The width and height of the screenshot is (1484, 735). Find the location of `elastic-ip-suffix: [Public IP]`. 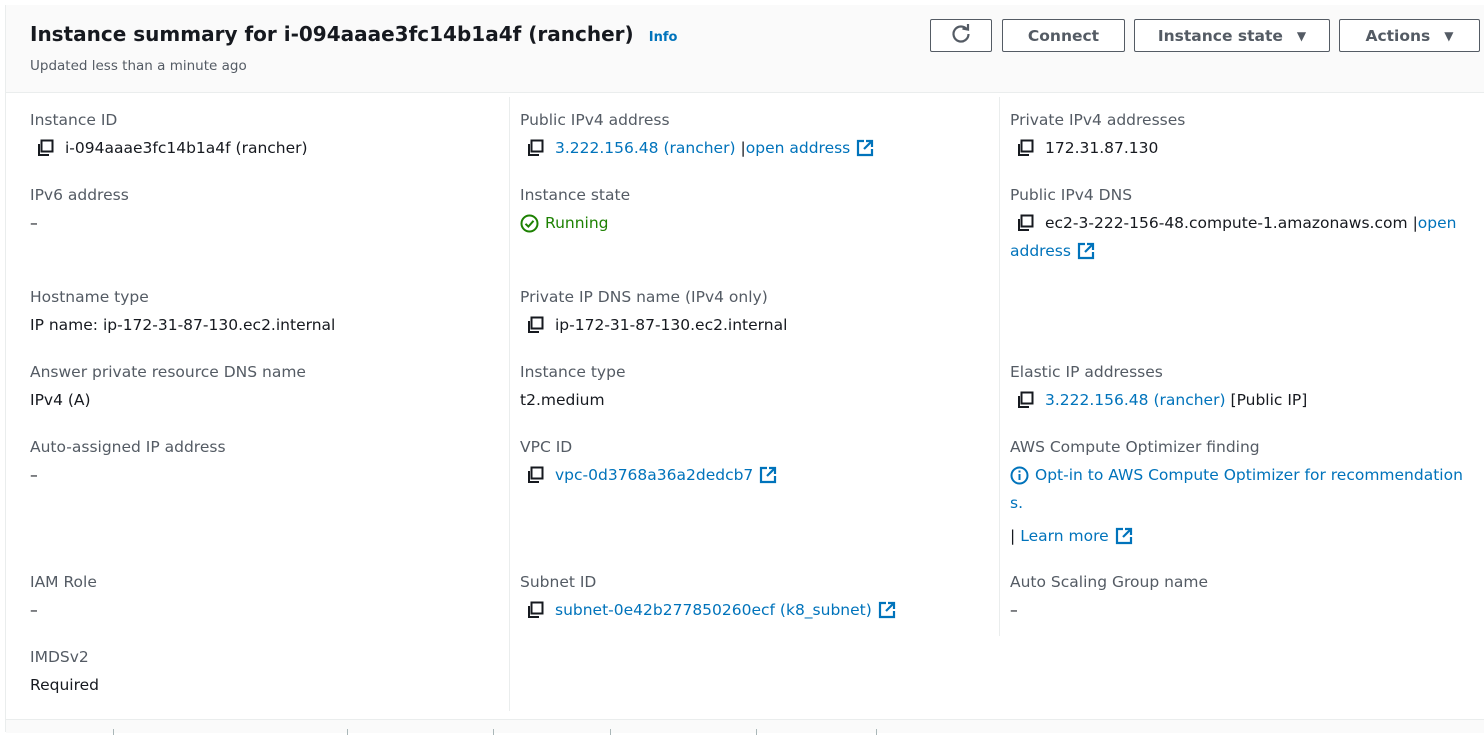

elastic-ip-suffix: [Public IP] is located at coordinates (1269, 400).